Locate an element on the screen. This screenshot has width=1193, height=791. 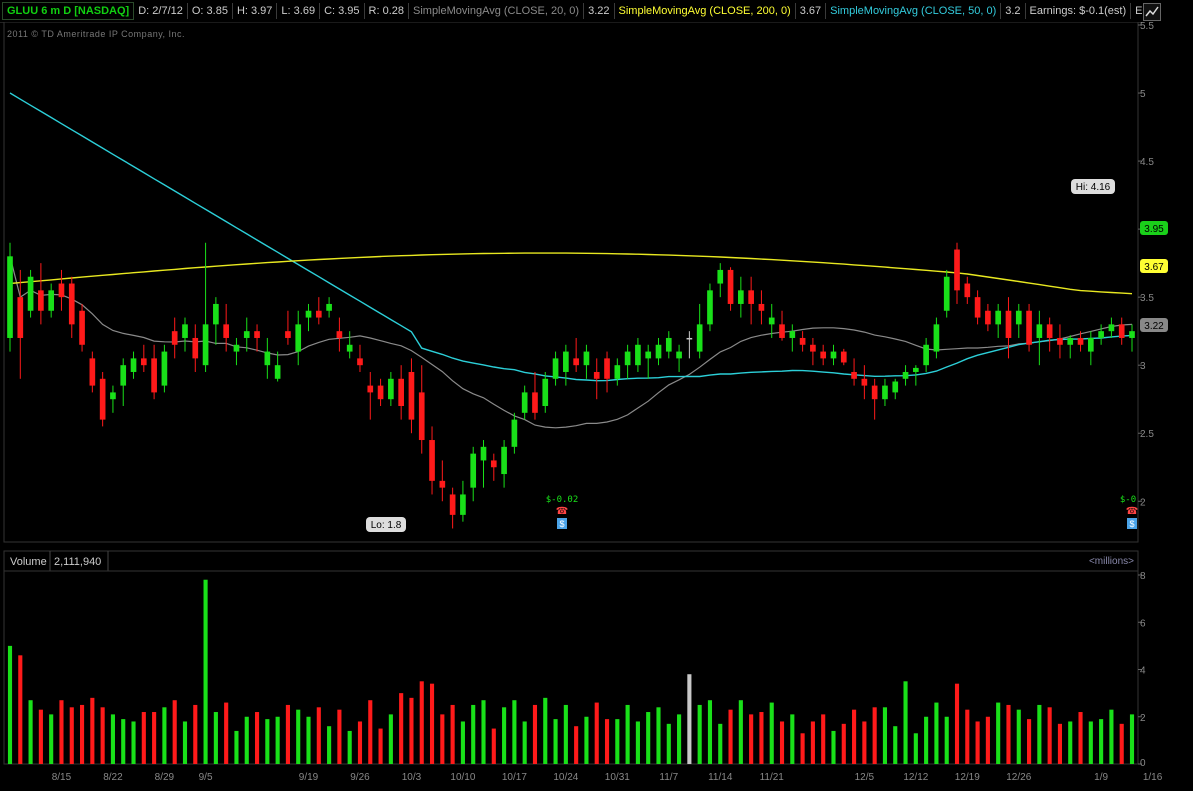
date-tick-label: 10/3 is located at coordinates (412, 777).